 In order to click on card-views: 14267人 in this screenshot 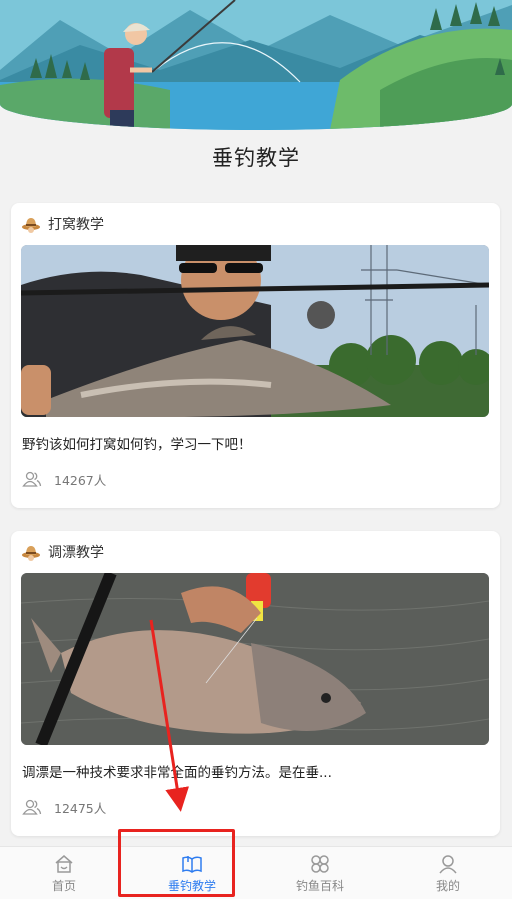, I will do `click(64, 479)`.